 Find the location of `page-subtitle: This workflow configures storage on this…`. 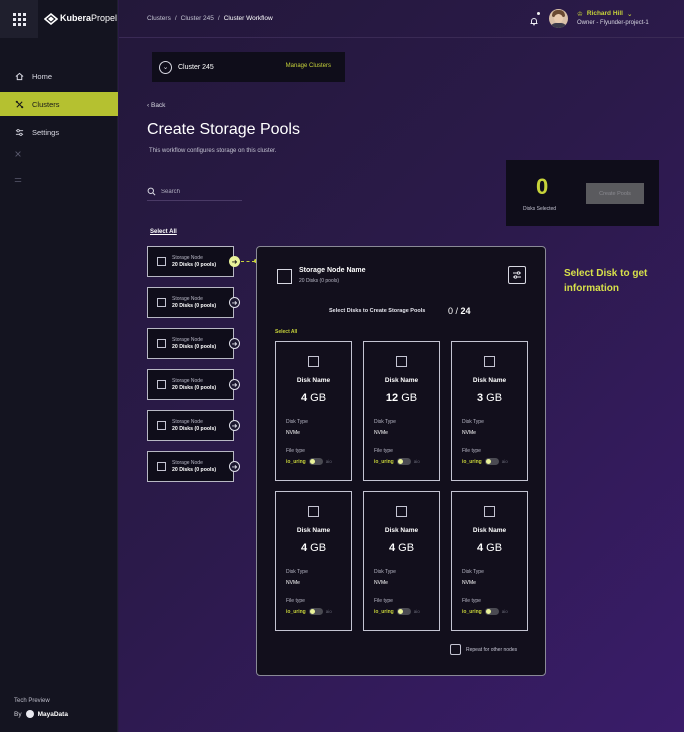

page-subtitle: This workflow configures storage on this… is located at coordinates (213, 151).